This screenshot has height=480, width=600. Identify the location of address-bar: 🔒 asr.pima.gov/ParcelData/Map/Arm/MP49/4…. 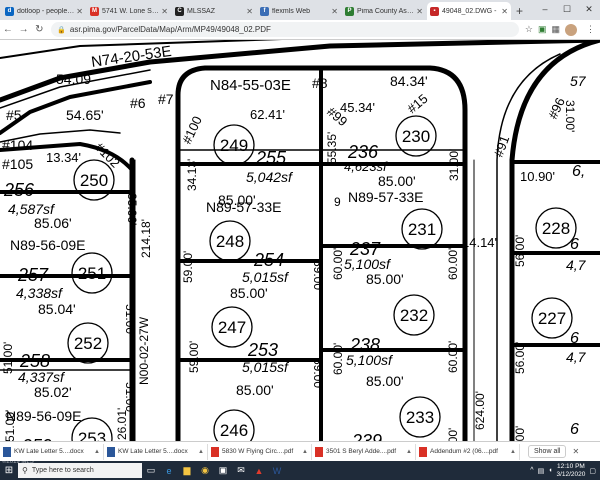
(285, 29).